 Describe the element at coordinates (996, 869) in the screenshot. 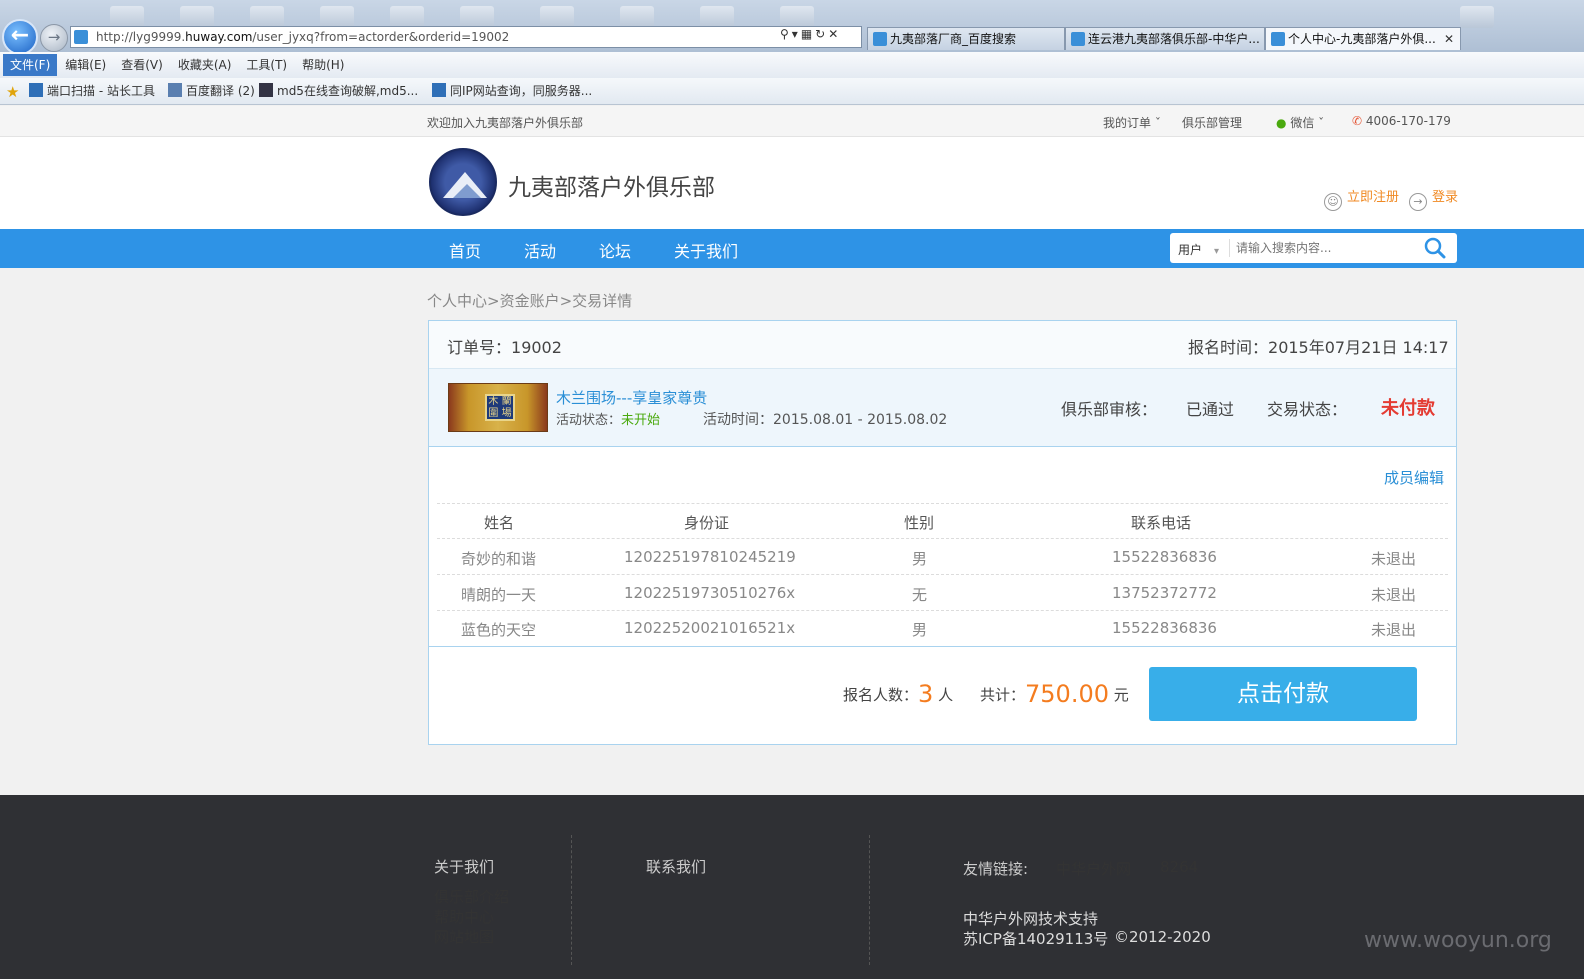

I see `friend-links-label: 友情链接:` at that location.